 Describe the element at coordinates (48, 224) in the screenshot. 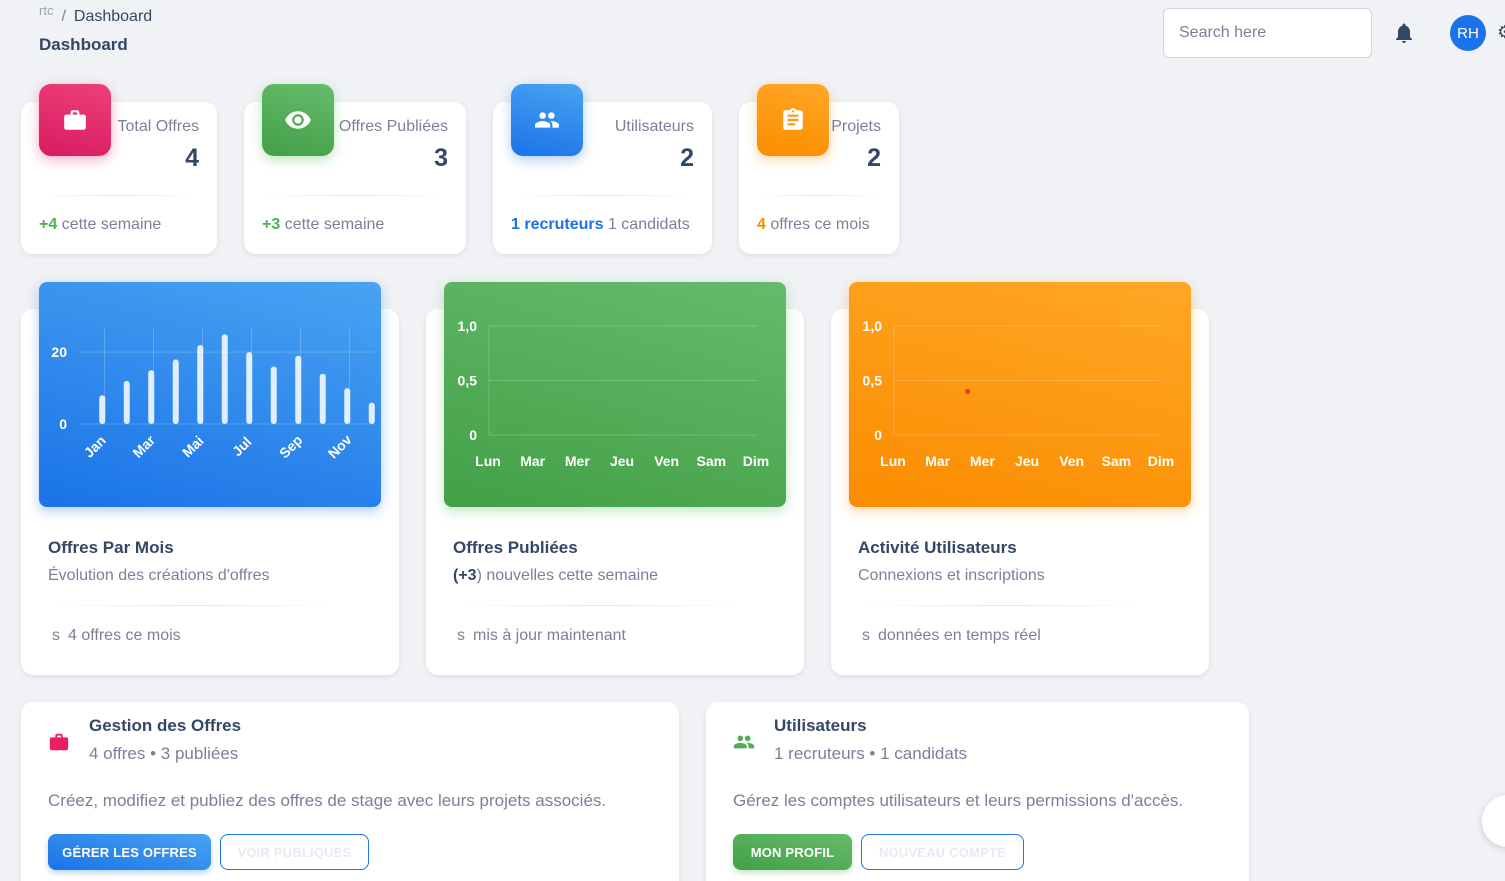

I see `stat-footer-strong: +4` at that location.